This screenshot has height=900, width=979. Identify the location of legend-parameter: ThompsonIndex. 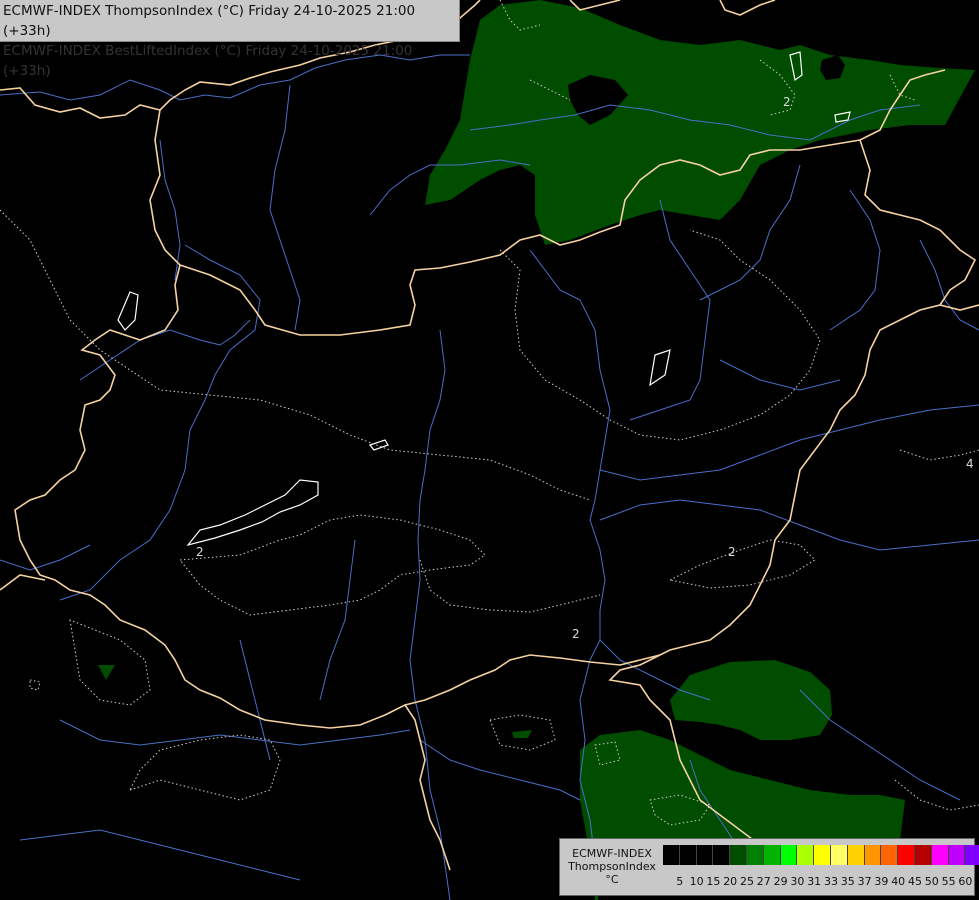
(612, 866).